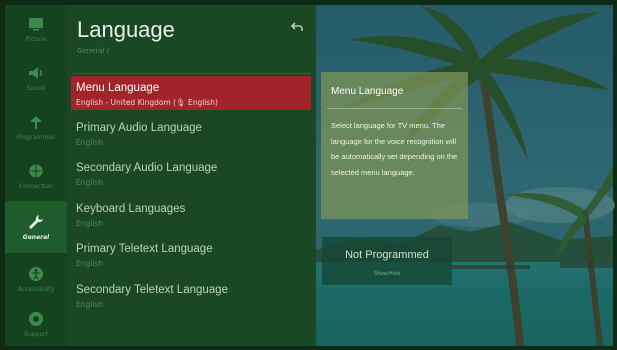 Image resolution: width=617 pixels, height=350 pixels. Describe the element at coordinates (36, 122) in the screenshot. I see `antenna-icon` at that location.